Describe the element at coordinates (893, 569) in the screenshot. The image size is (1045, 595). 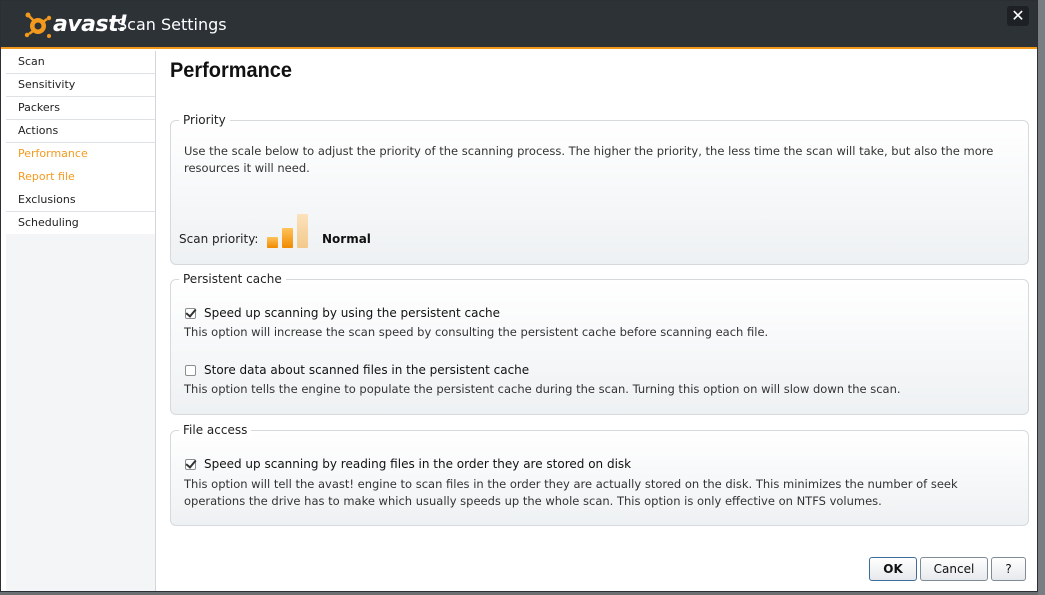
I see `ok-button: OK` at that location.